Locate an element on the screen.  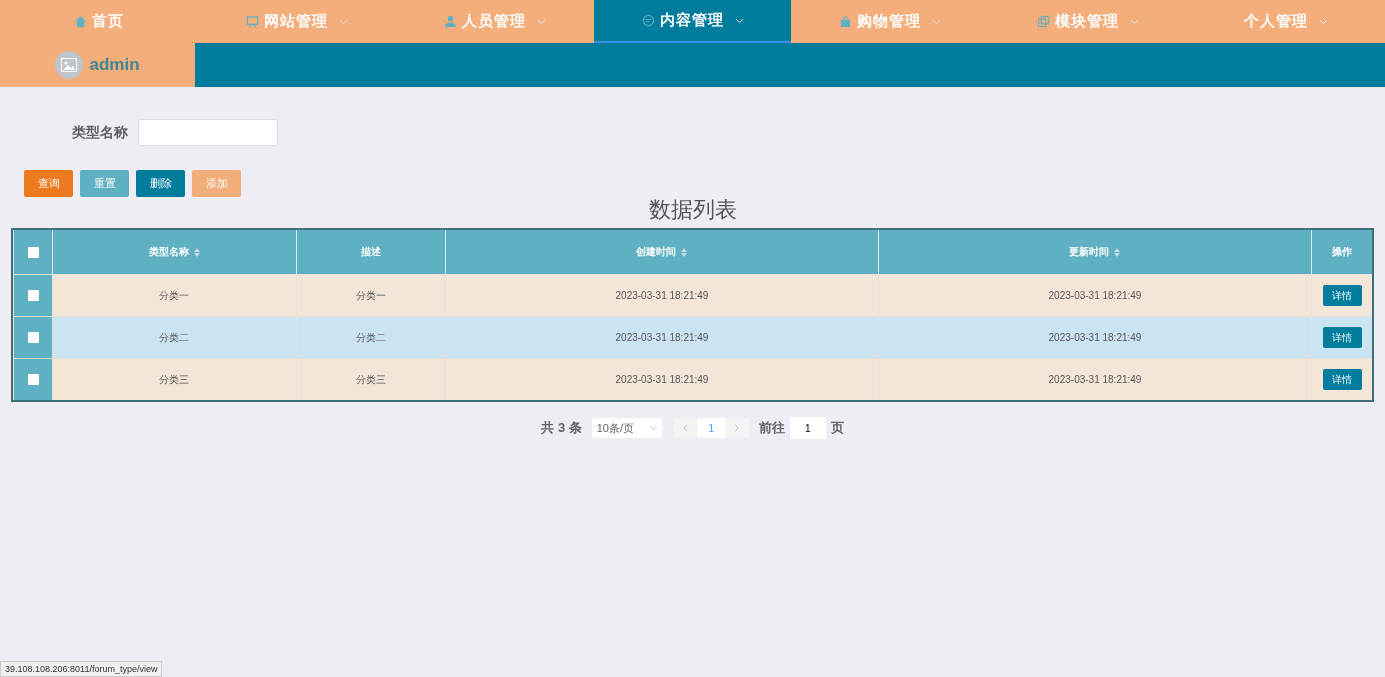
delete-button: 删除 is located at coordinates (160, 183).